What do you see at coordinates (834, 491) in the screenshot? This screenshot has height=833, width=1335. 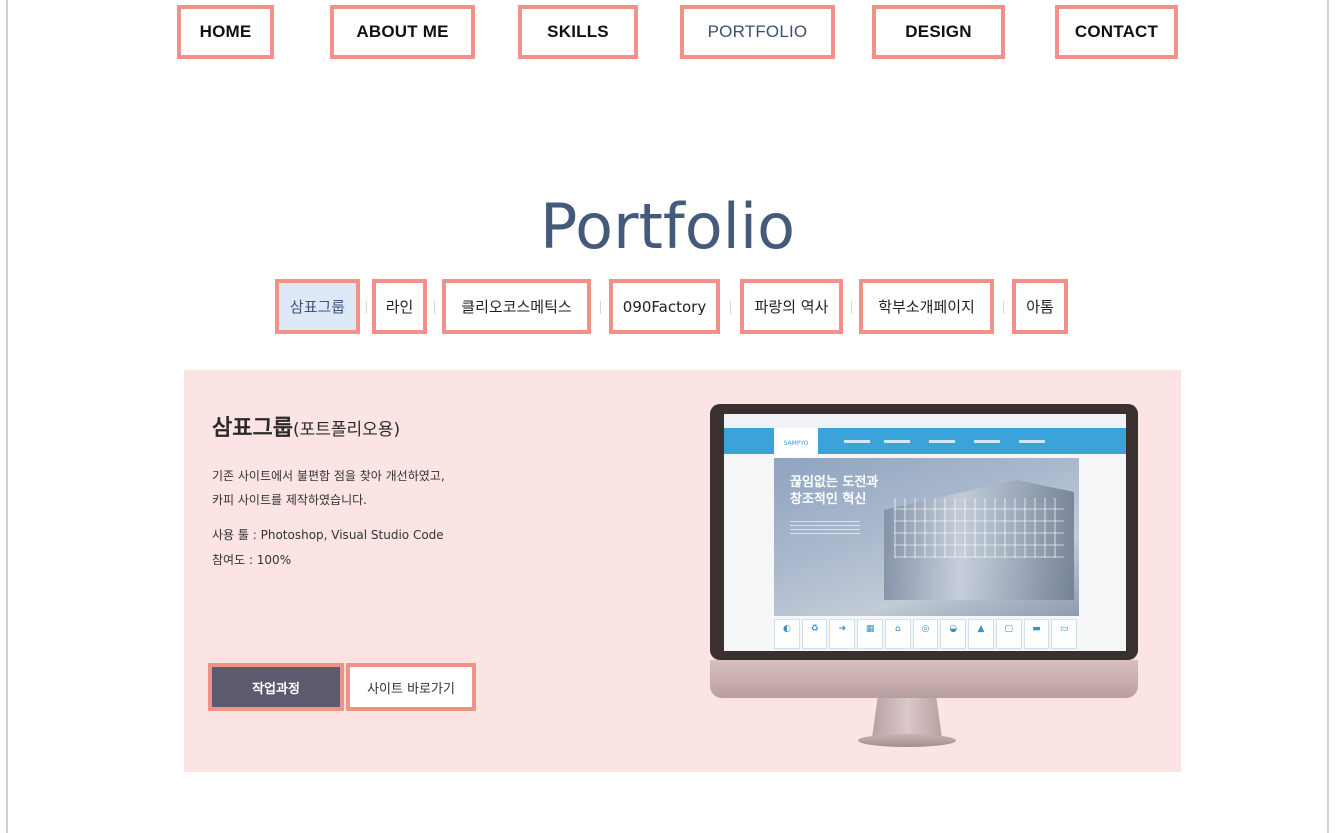 I see `preview-hero-heading: 끊임없는 도전과 창조적인 혁신` at bounding box center [834, 491].